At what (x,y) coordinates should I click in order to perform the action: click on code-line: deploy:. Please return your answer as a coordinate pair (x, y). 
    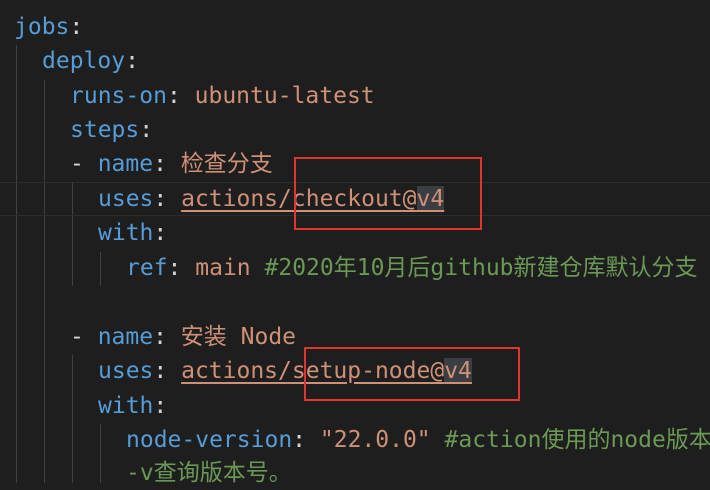
    Looking at the image, I should click on (90, 61).